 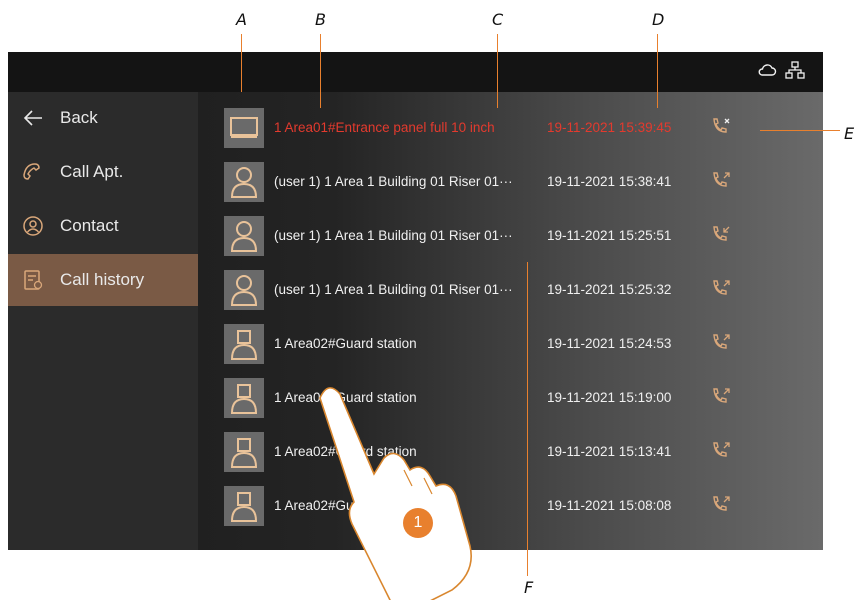 I want to click on handset-icon, so click(x=33, y=172).